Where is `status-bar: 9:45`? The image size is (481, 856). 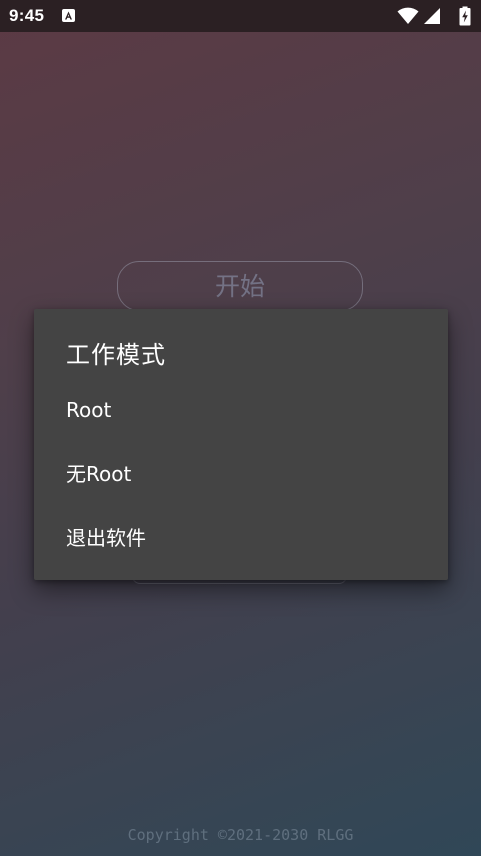
status-bar: 9:45 is located at coordinates (240, 16).